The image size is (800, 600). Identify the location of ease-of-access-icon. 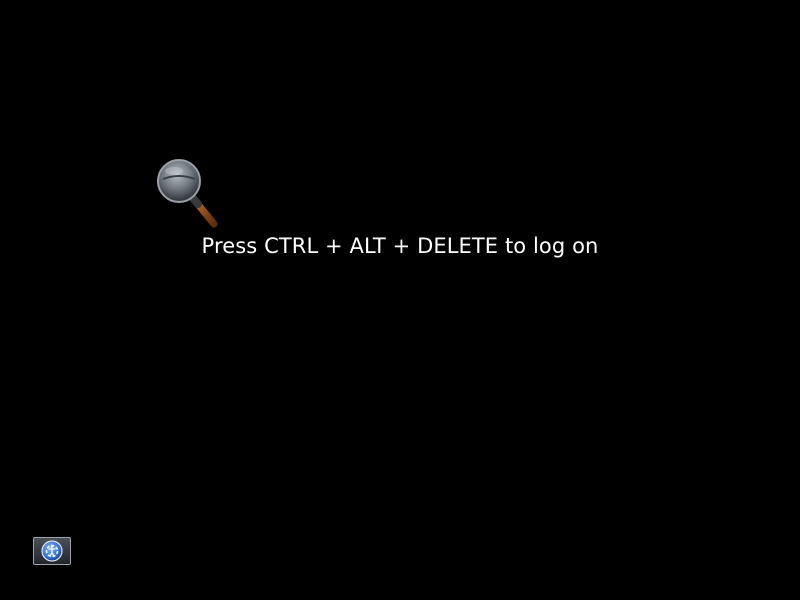
(52, 551).